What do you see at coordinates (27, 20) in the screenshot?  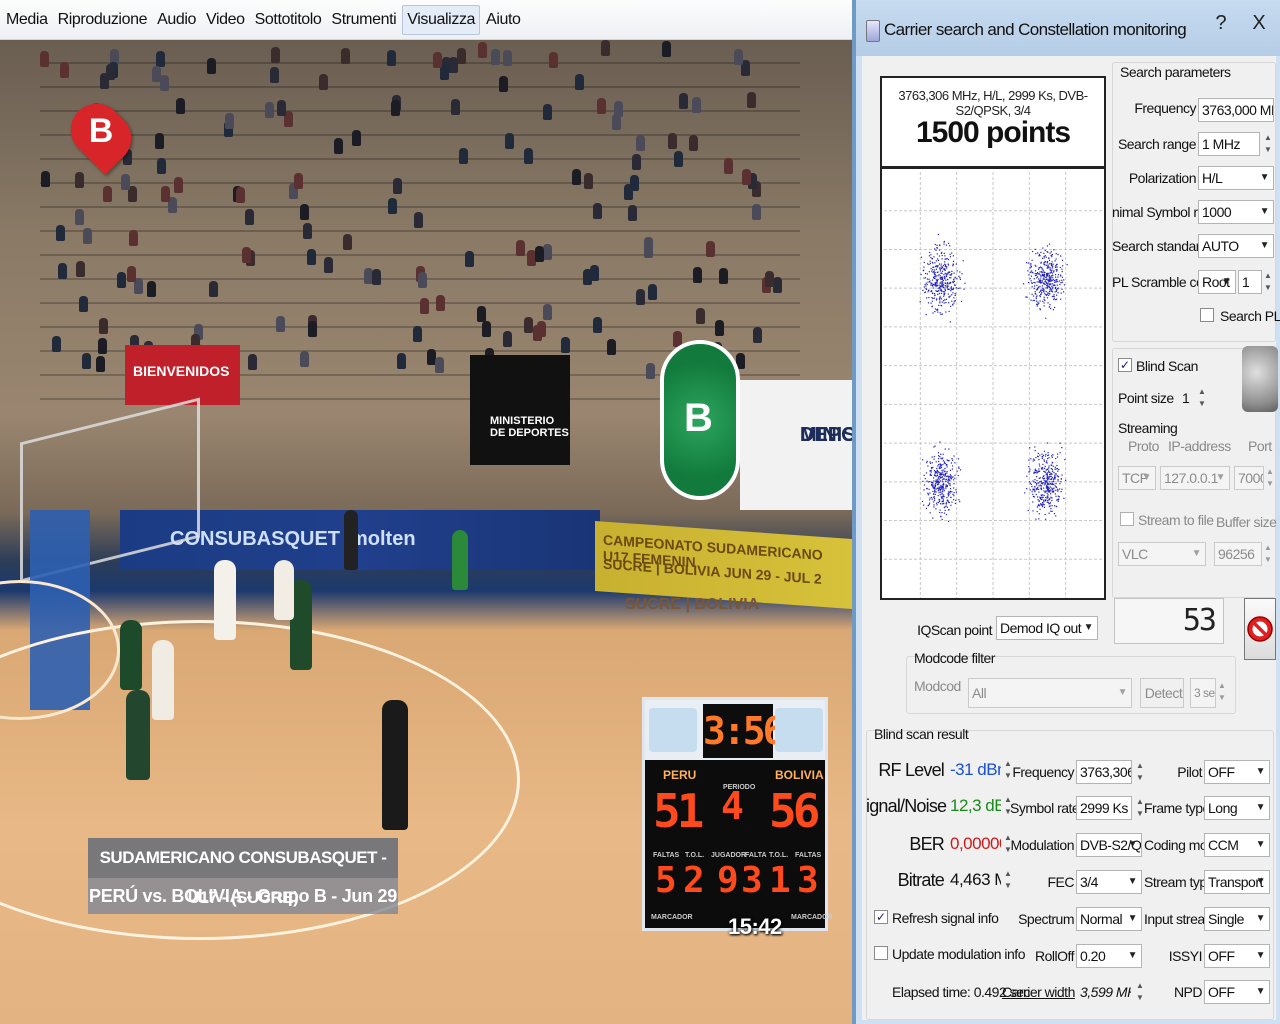 I see `menu-media: Media` at bounding box center [27, 20].